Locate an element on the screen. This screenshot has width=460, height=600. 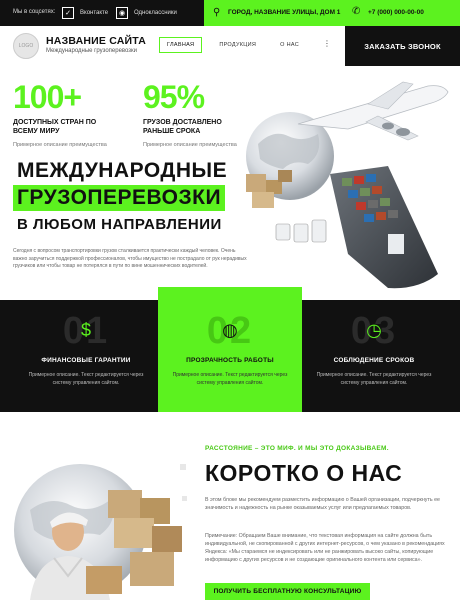
social-link-label: Вконтакте is located at coordinates (94, 13).